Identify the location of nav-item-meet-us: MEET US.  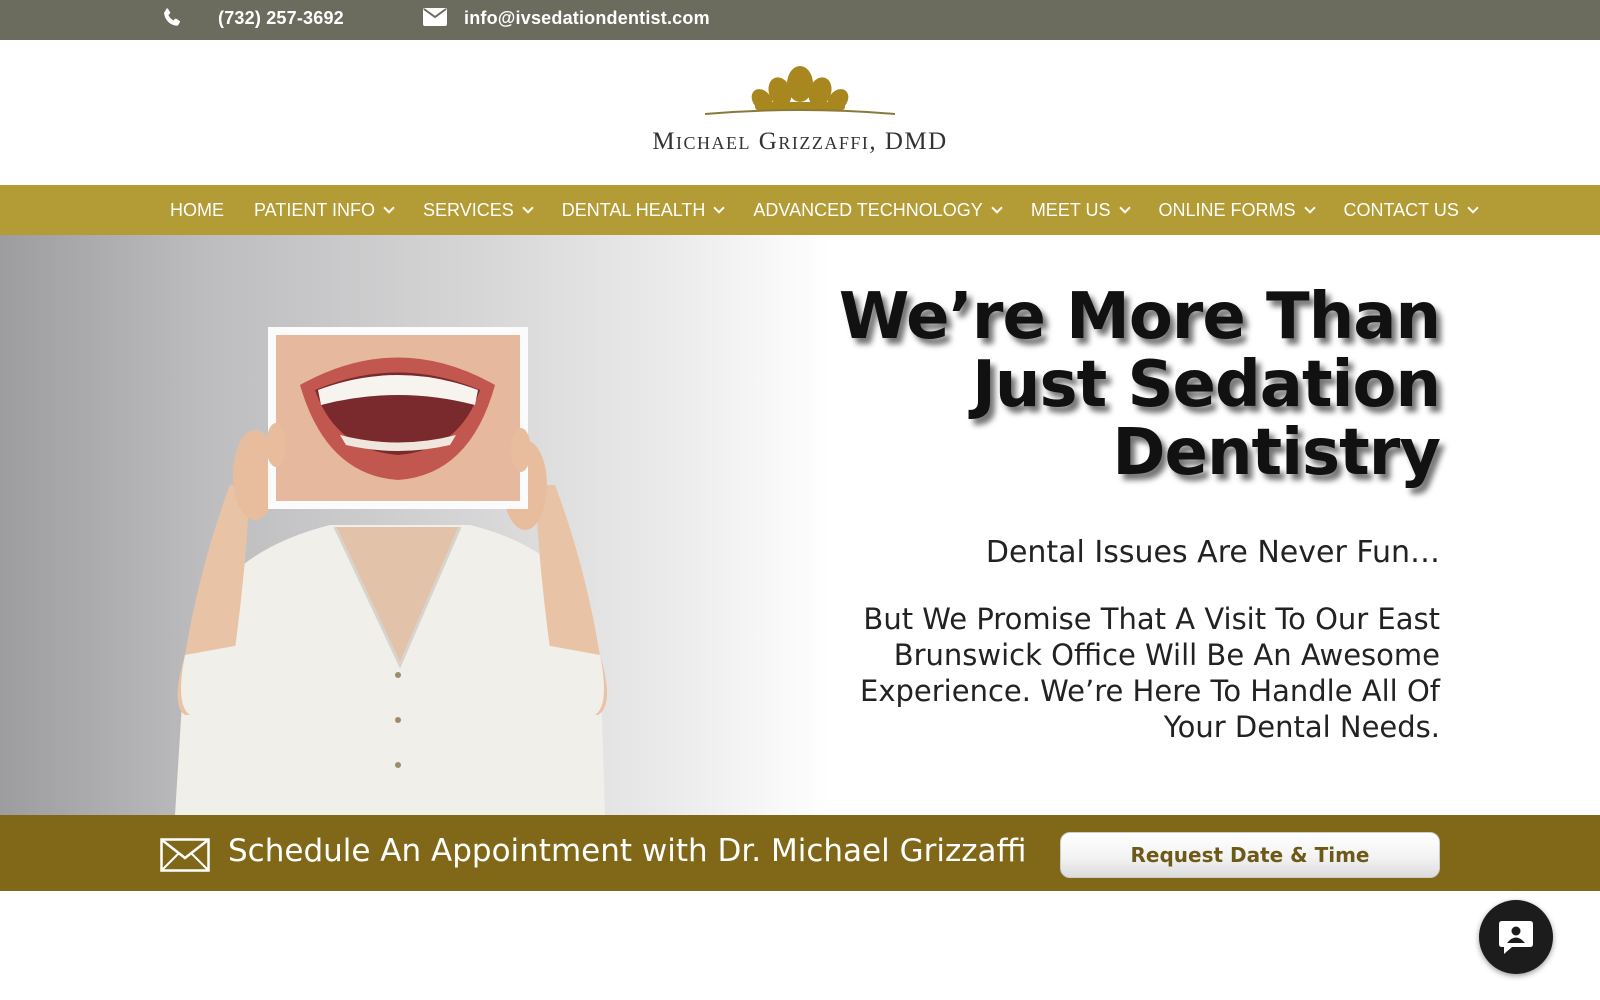
(1080, 210).